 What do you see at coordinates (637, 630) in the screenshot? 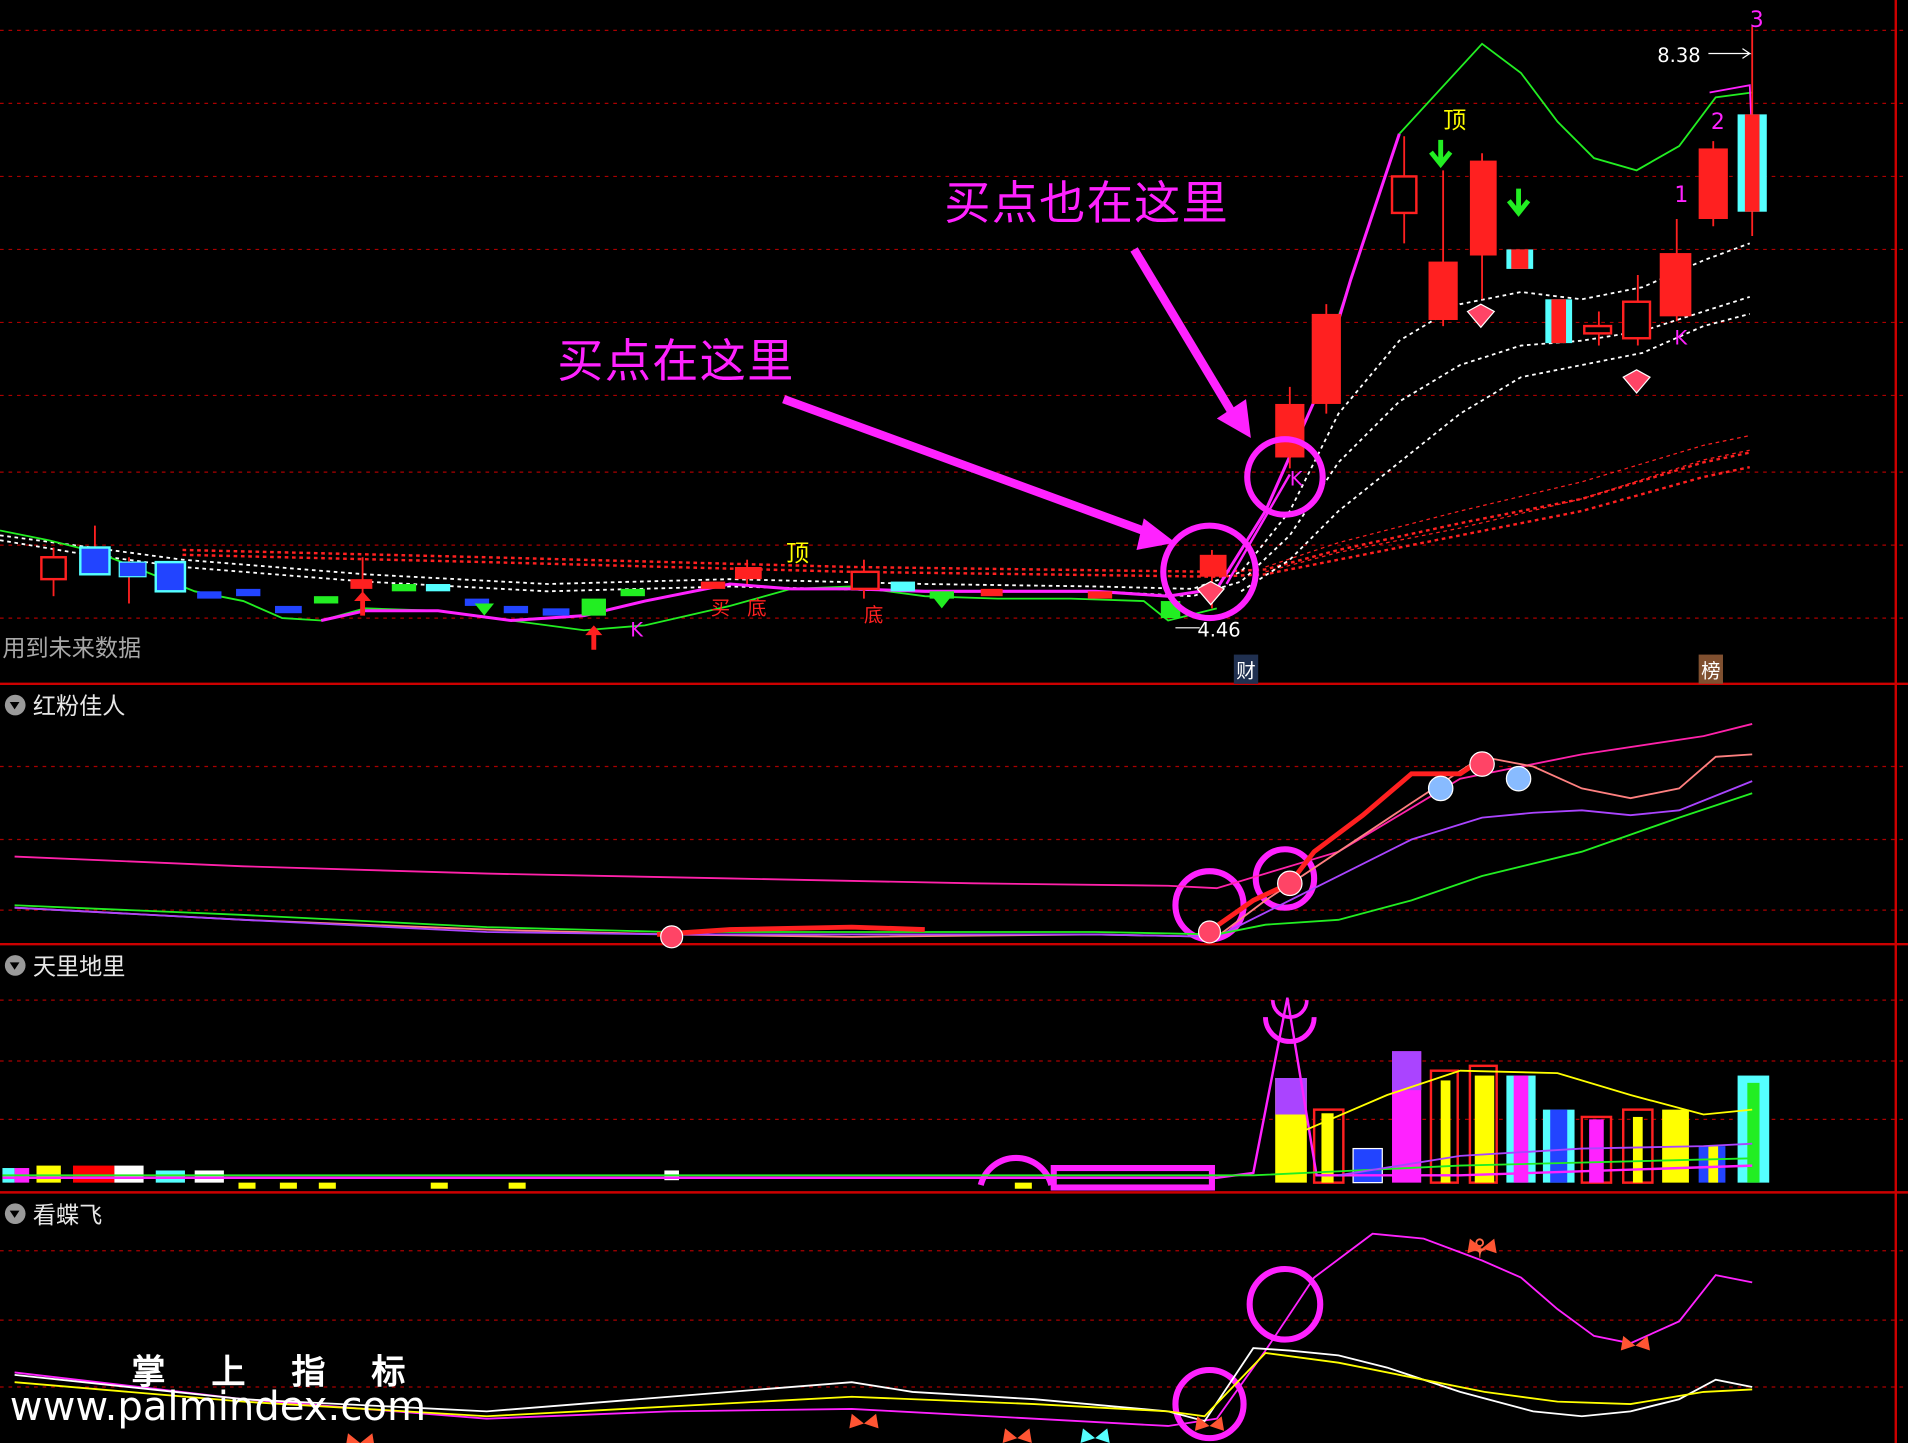
I see `k-label-1: K` at bounding box center [637, 630].